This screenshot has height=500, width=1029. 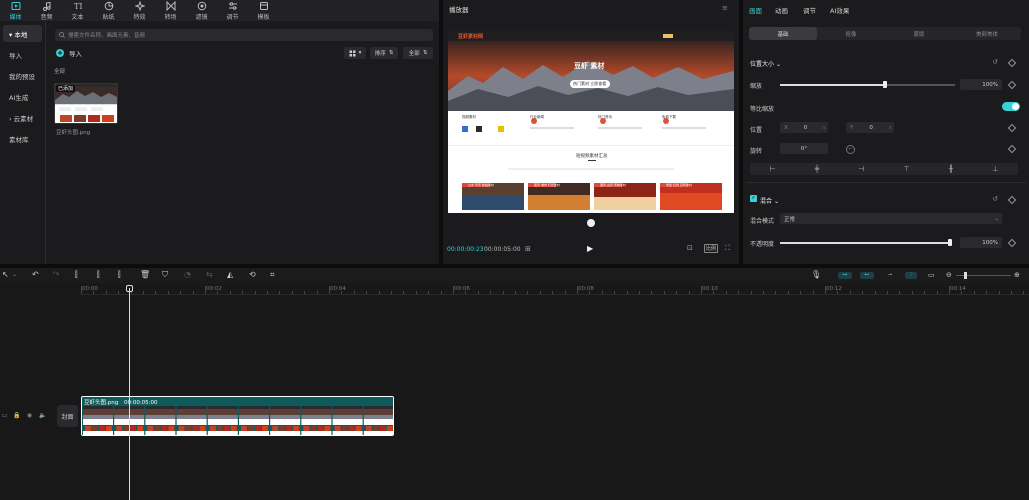 I want to click on sidebar-item-ai: AI生成, so click(x=22, y=96).